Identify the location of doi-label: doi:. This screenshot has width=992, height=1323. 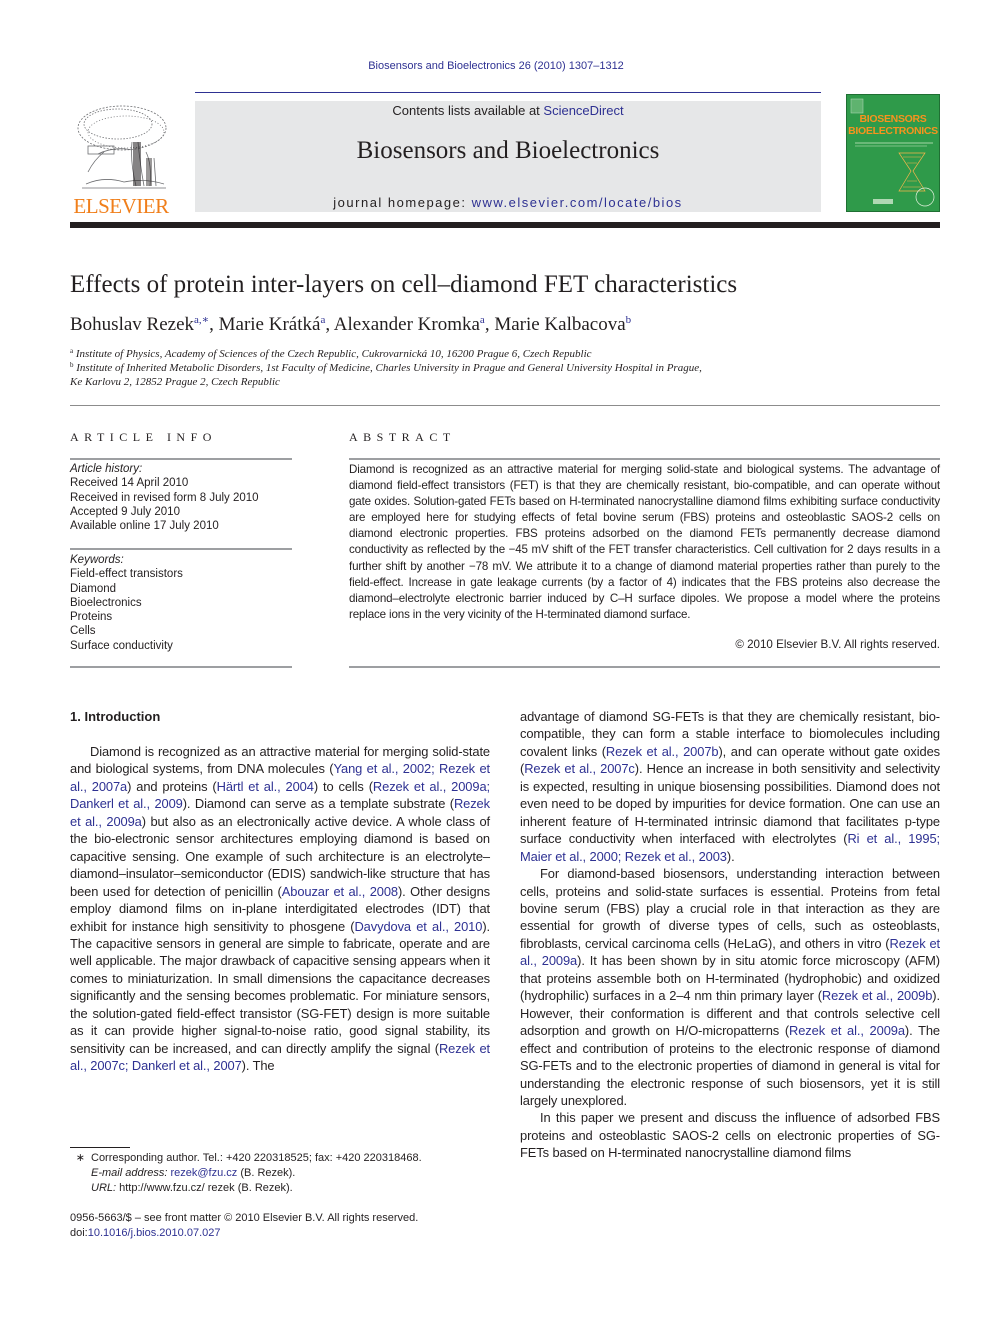
(79, 1233).